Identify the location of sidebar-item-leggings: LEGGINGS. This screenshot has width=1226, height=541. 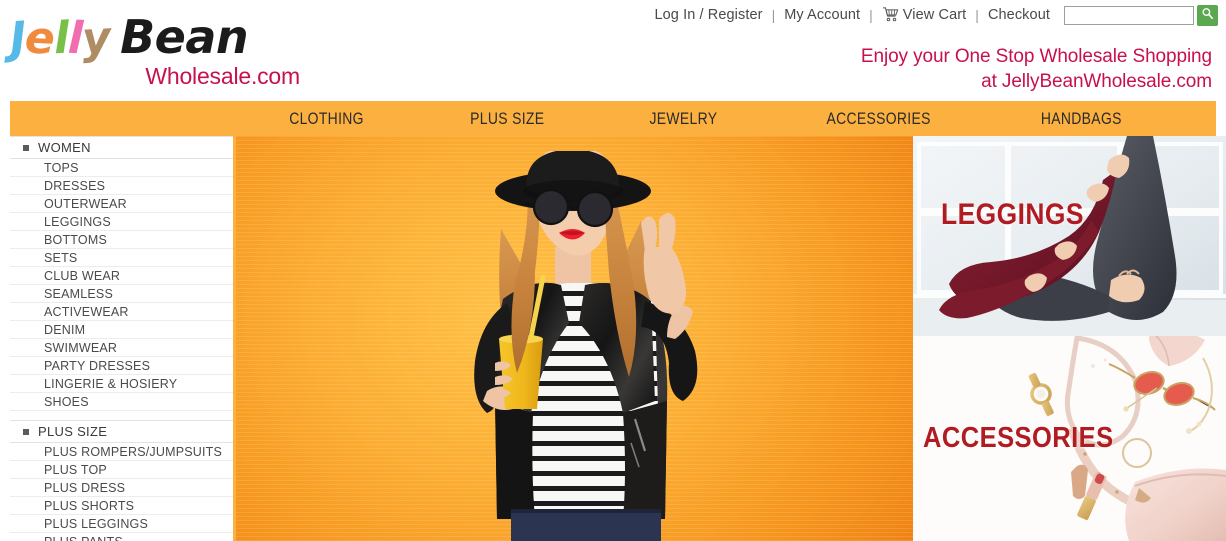
(121, 222).